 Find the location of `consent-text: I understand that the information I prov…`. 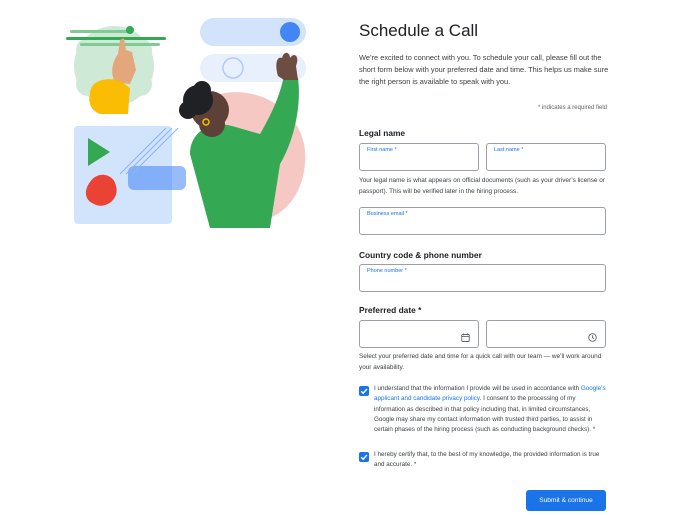

consent-text: I understand that the information I prov… is located at coordinates (490, 409).